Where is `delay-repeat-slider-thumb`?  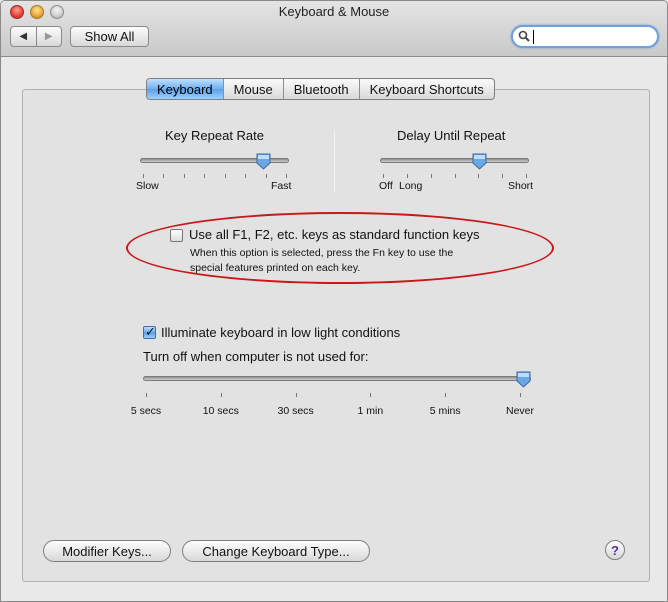
delay-repeat-slider-thumb is located at coordinates (479, 161).